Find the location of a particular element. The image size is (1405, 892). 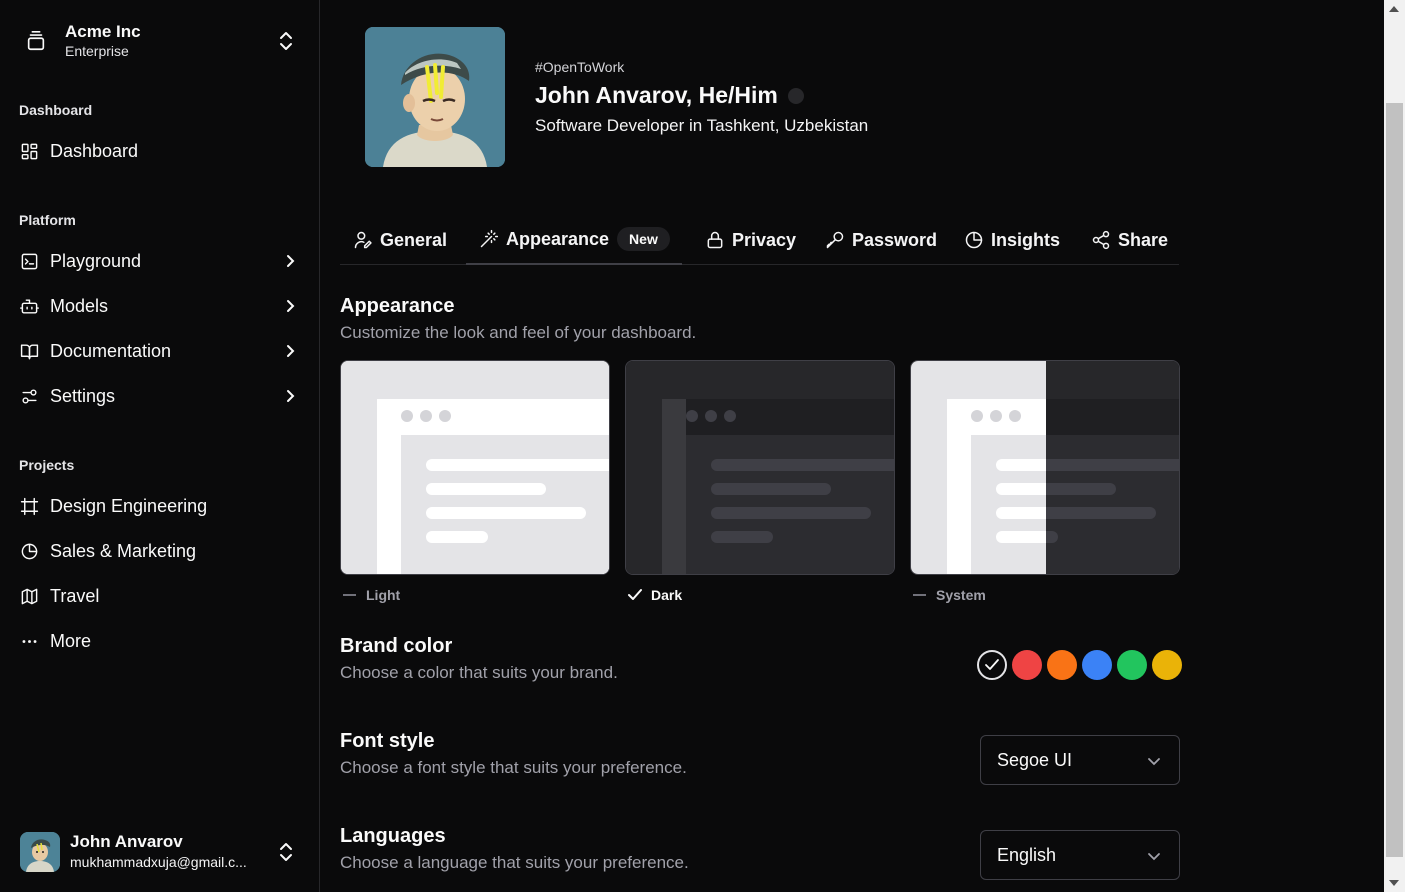

swatch-blue is located at coordinates (1097, 665).